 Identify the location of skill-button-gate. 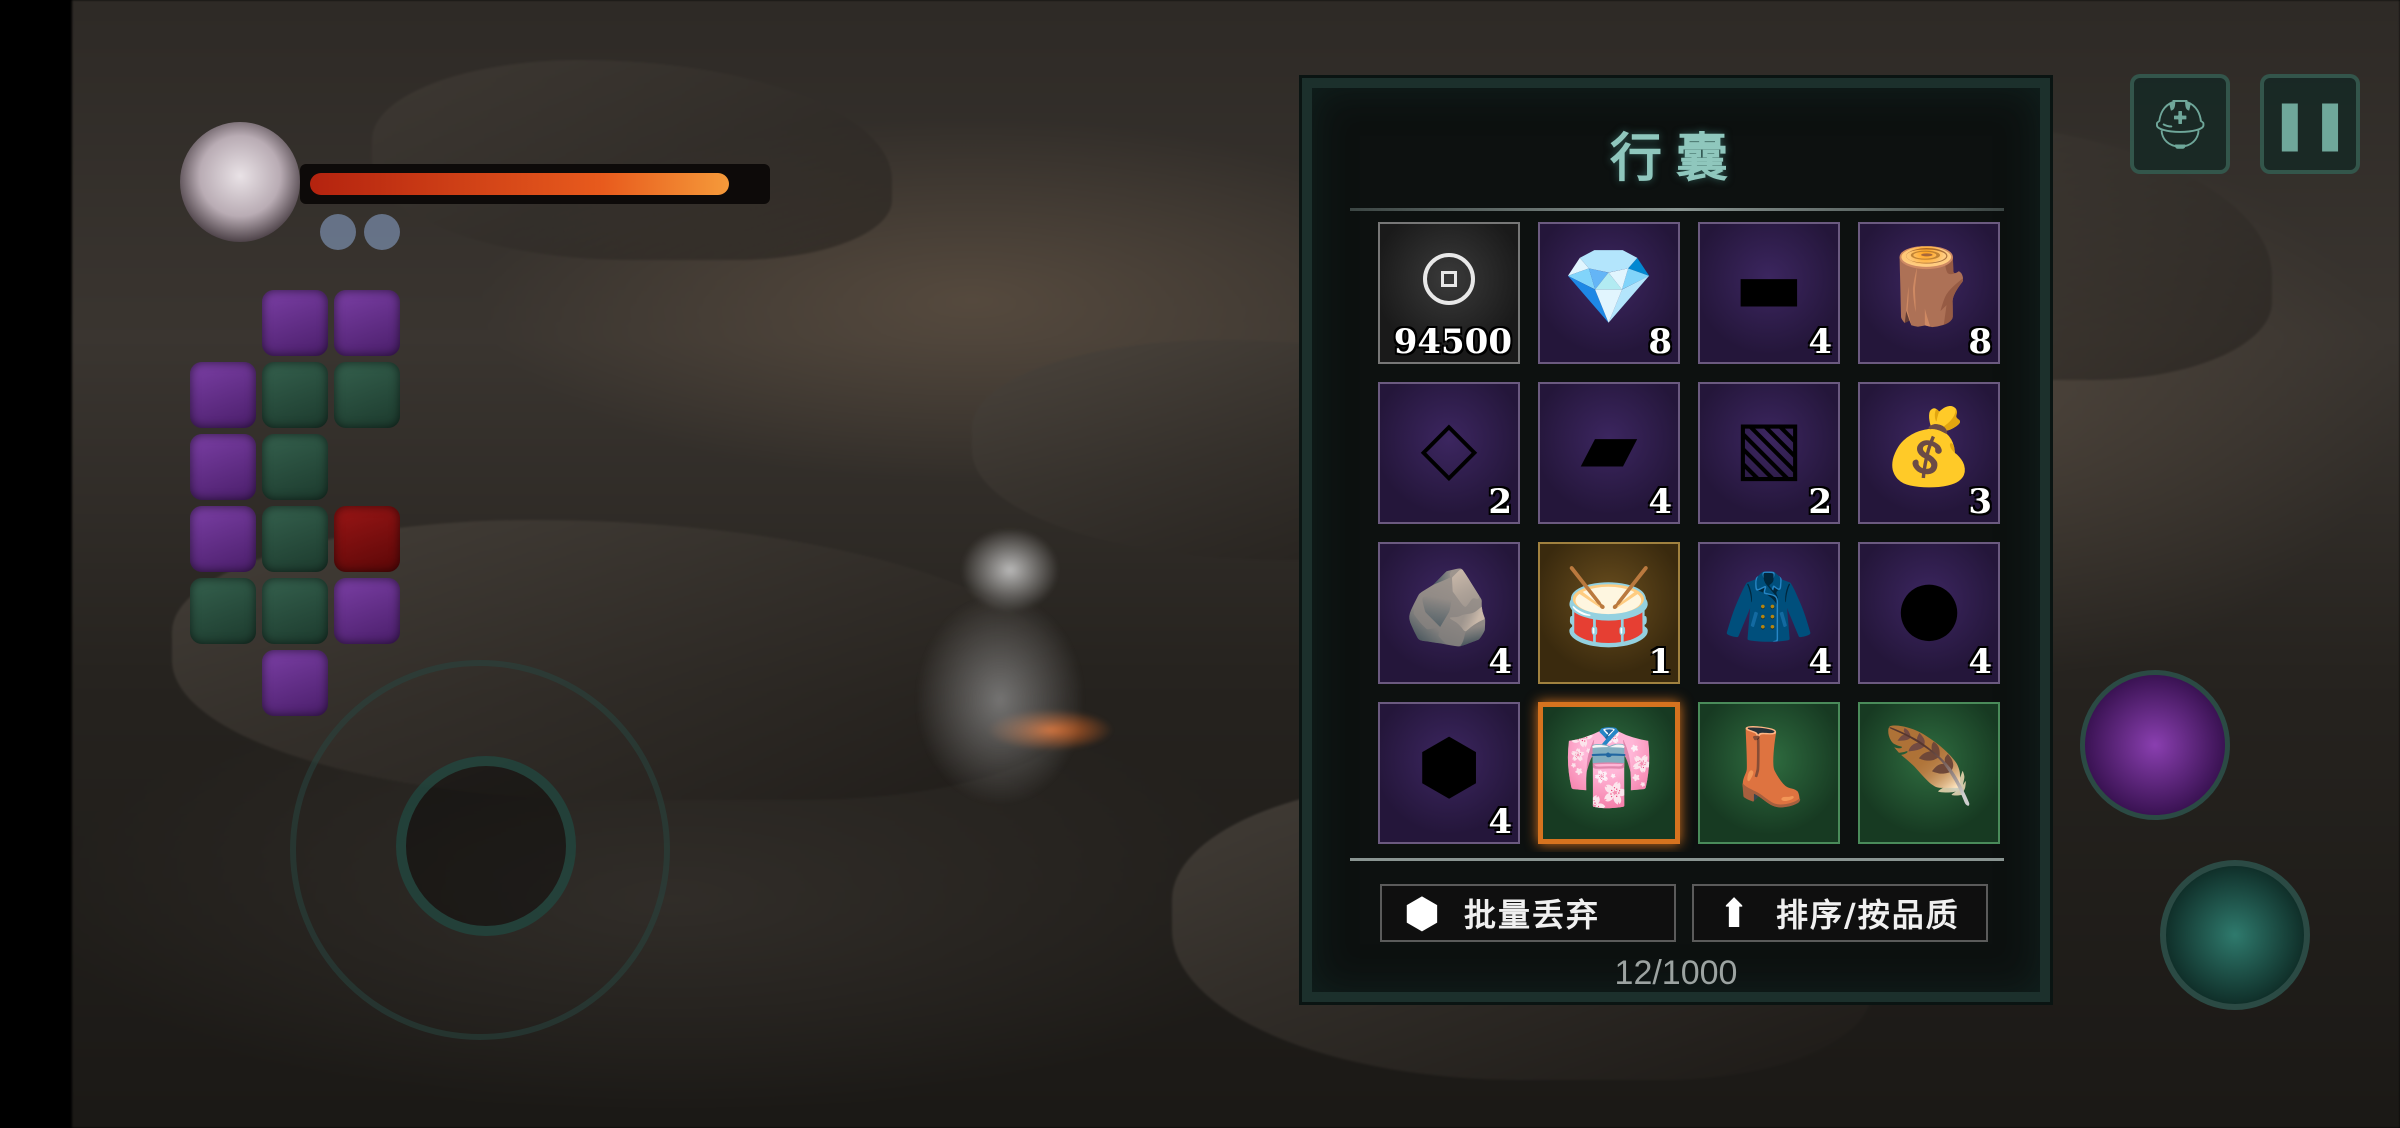
(2235, 935).